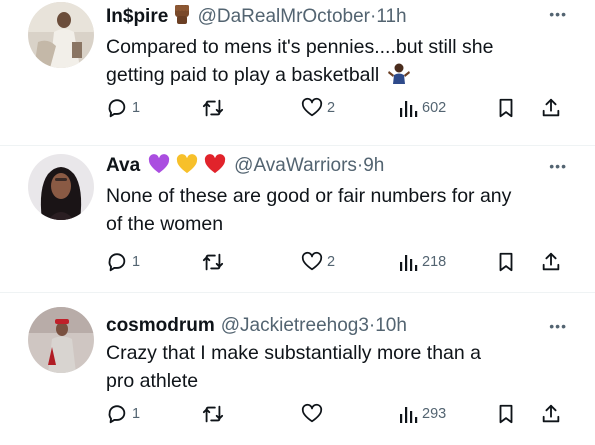  I want to click on yellow-heart-emoji, so click(187, 167).